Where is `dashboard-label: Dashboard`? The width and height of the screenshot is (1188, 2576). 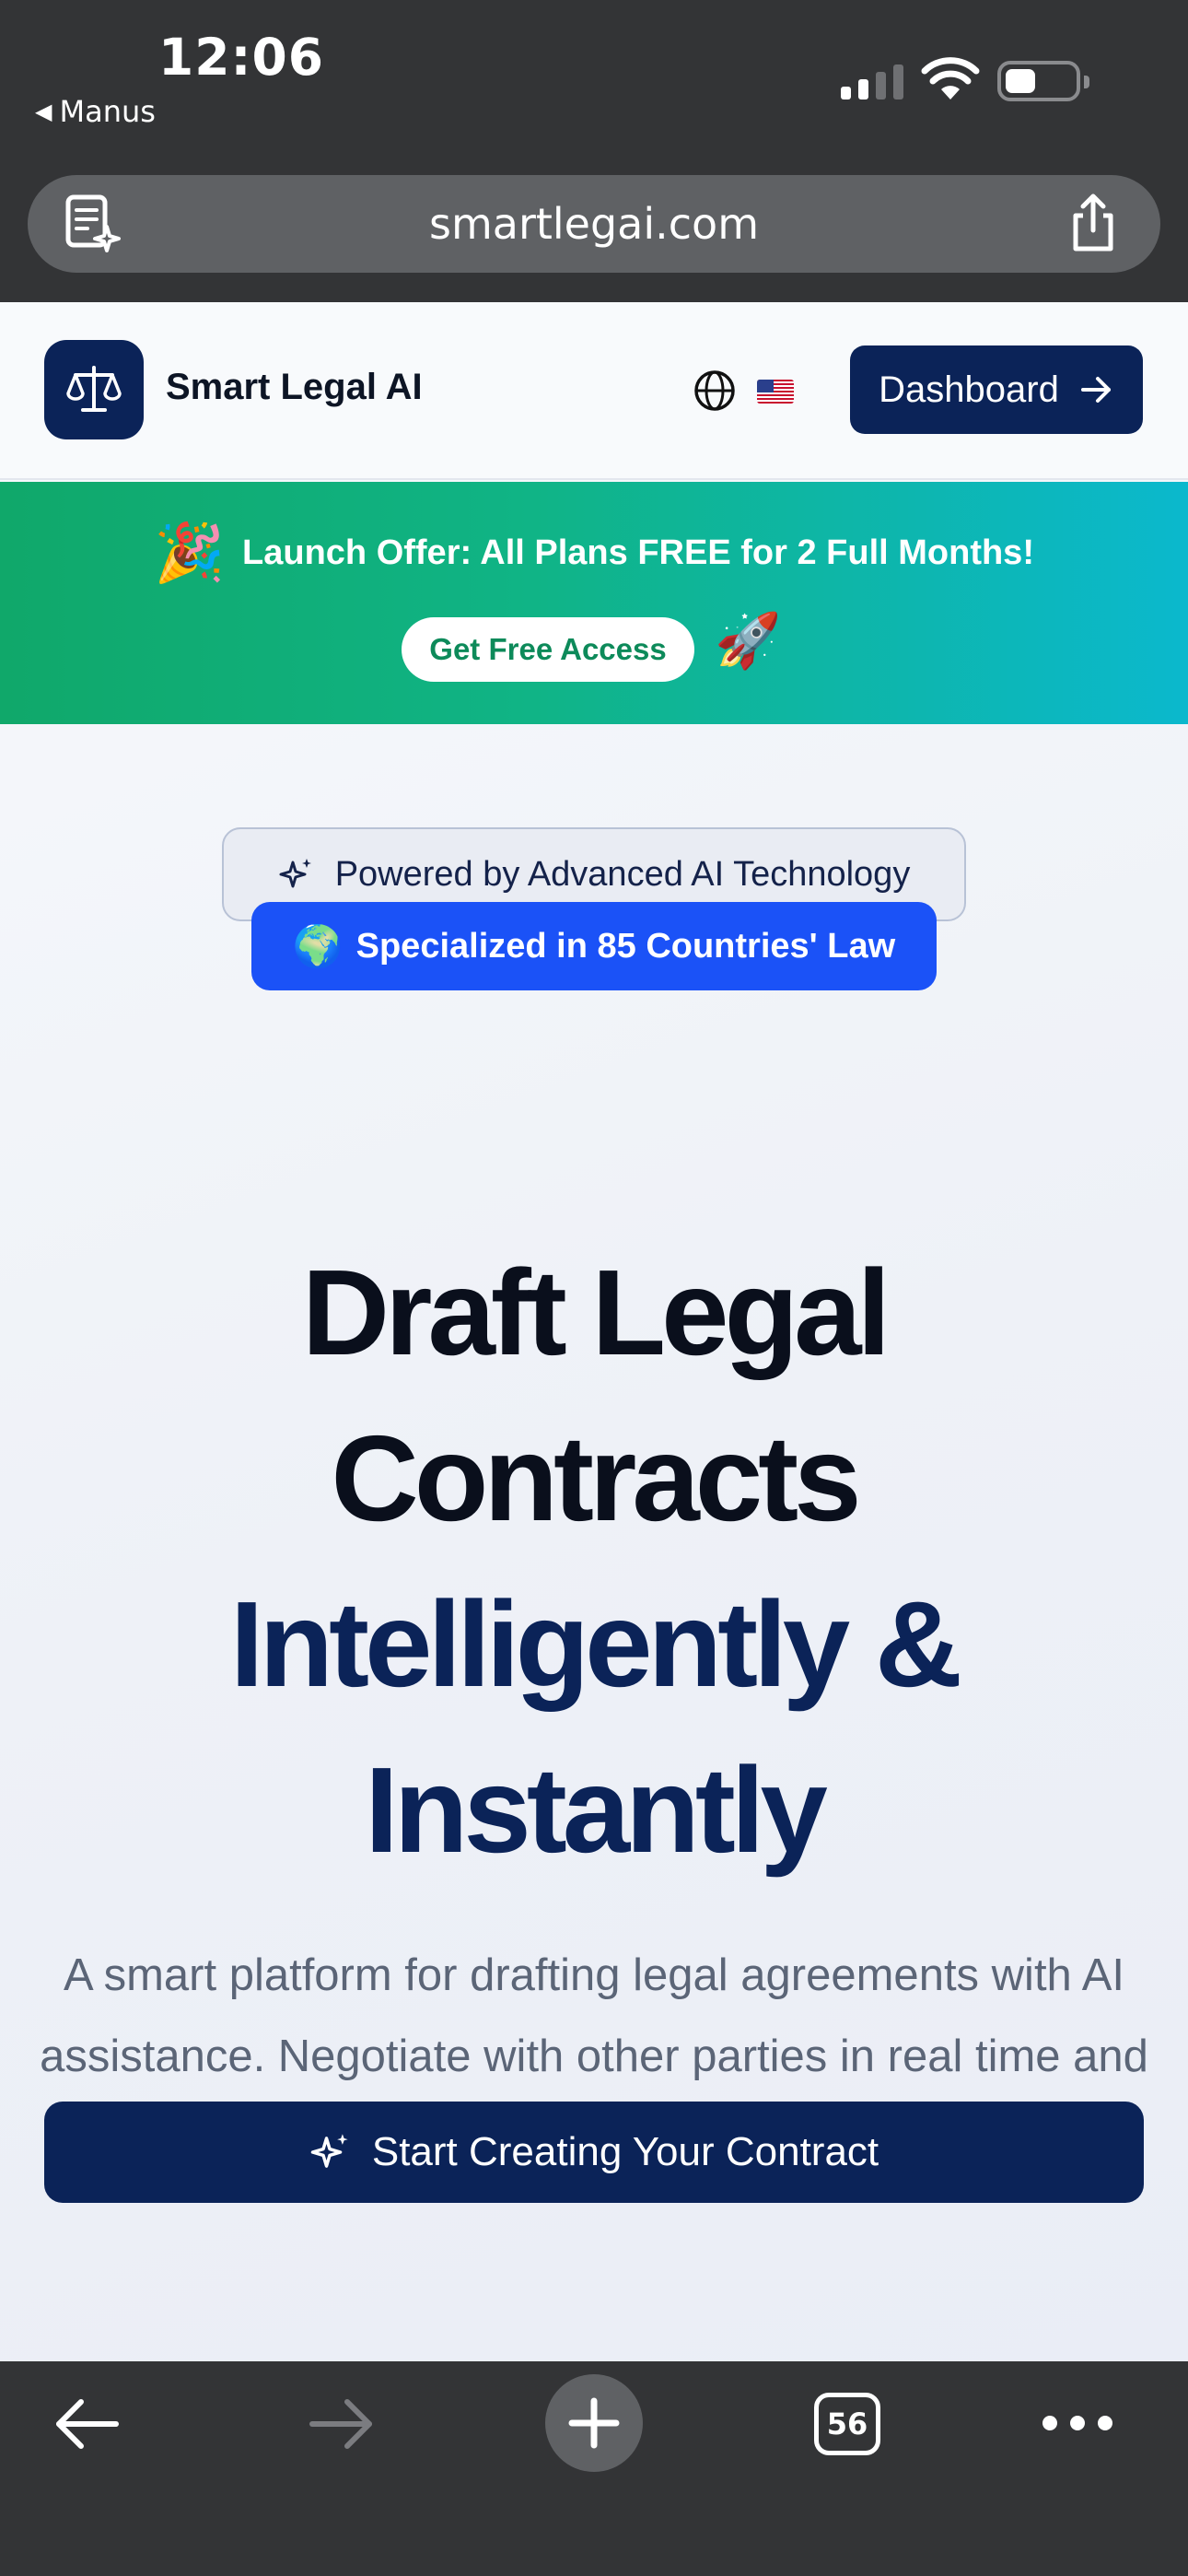
dashboard-label: Dashboard is located at coordinates (969, 389).